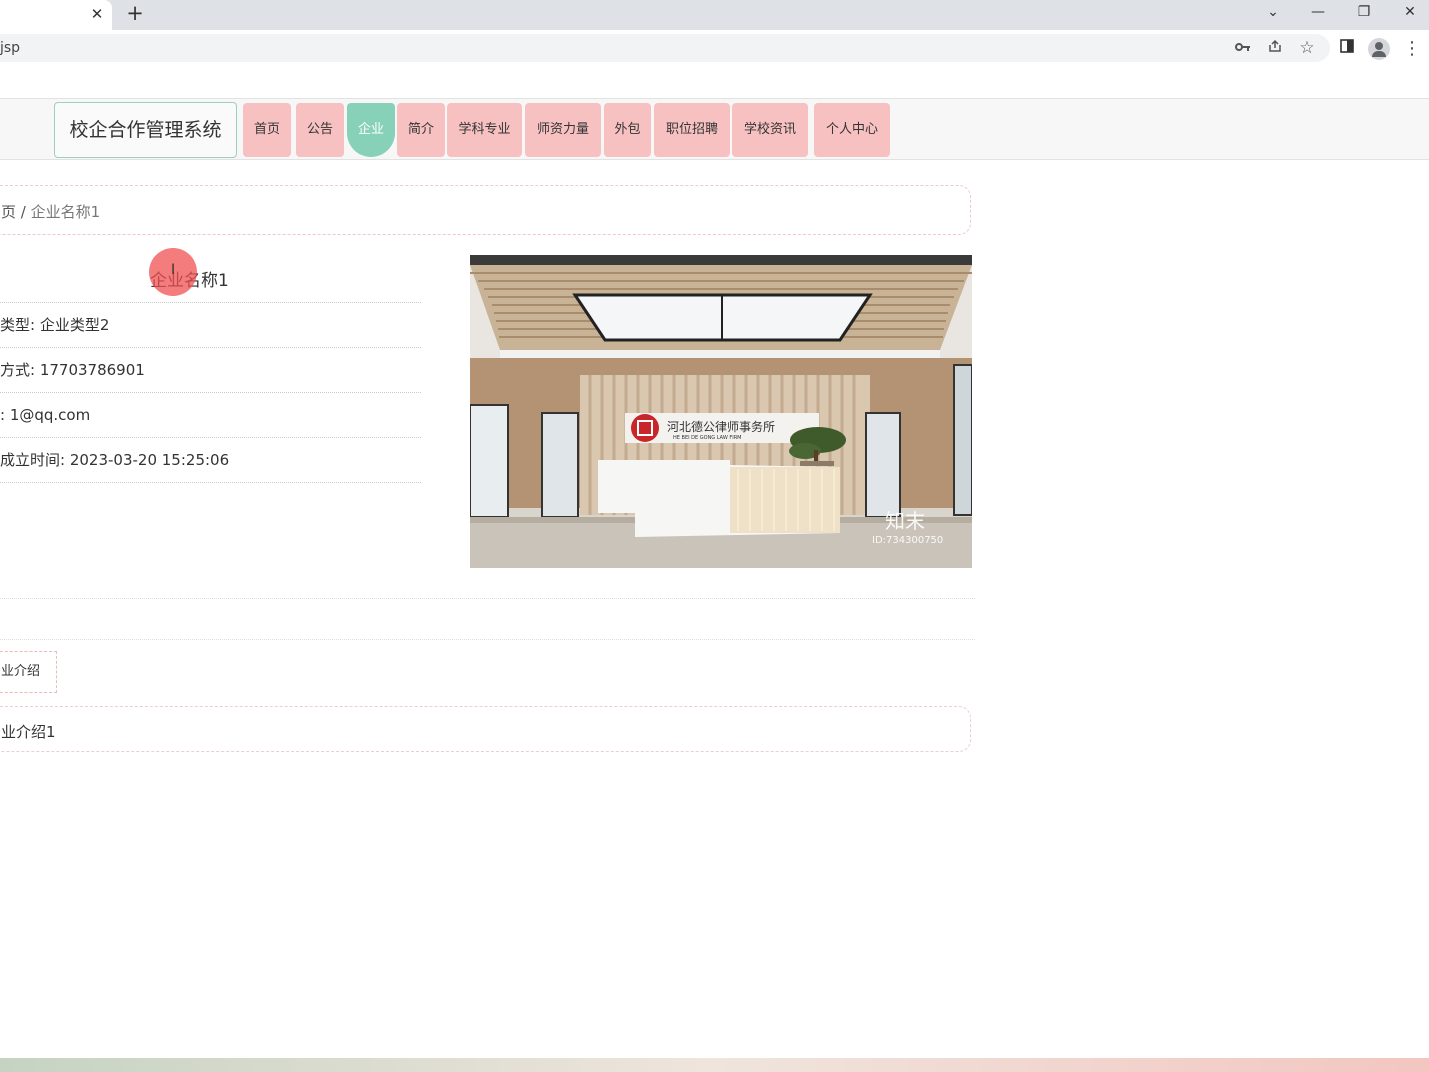 The height and width of the screenshot is (1072, 1429). Describe the element at coordinates (173, 270) in the screenshot. I see `text-cursor-icon: I` at that location.